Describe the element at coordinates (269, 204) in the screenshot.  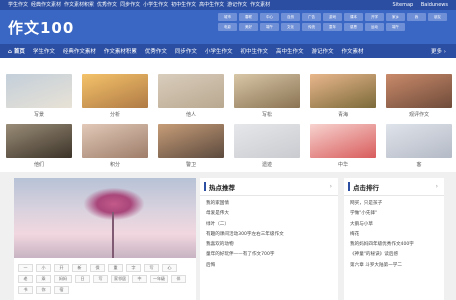
I see `hot-list-item: 我的家国情` at that location.